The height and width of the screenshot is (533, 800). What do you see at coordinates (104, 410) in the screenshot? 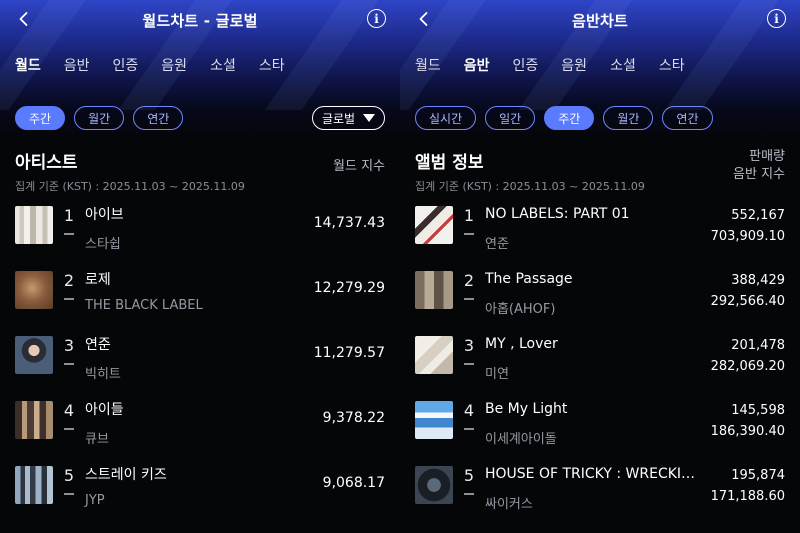
I see `artist-name: 아이들` at bounding box center [104, 410].